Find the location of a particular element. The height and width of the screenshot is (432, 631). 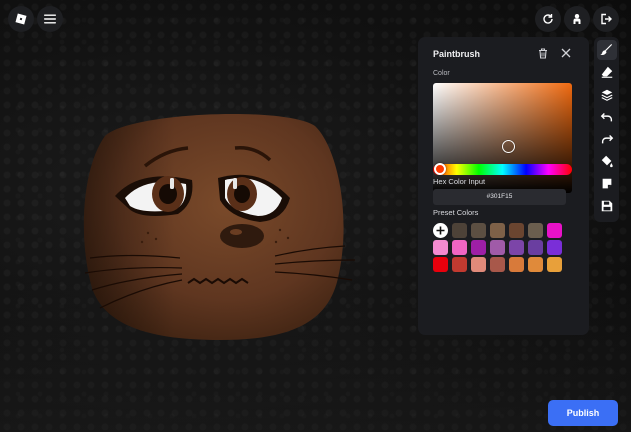

hex-color-input is located at coordinates (499, 197).